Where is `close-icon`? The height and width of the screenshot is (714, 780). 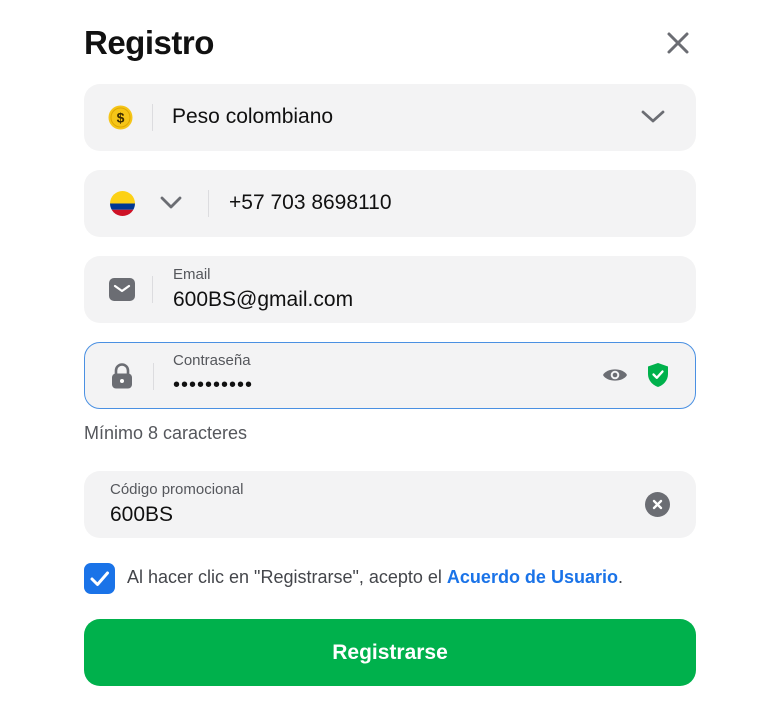 close-icon is located at coordinates (678, 43).